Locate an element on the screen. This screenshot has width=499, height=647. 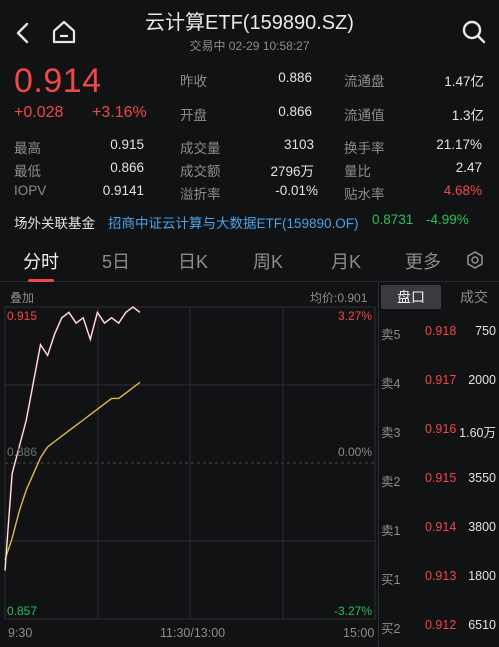
stat-value: 1.47亿 is located at coordinates (464, 81).